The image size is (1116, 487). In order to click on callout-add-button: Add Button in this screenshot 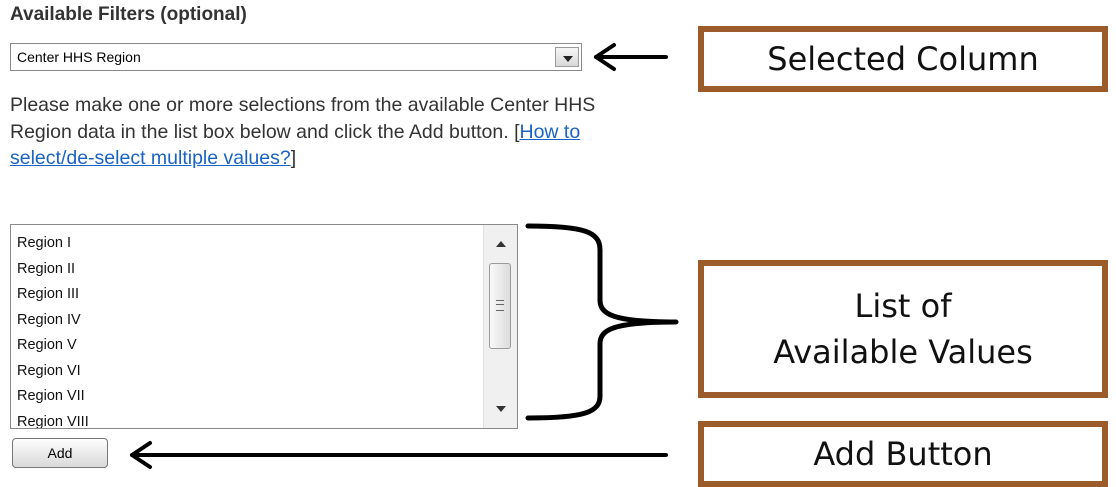, I will do `click(903, 454)`.